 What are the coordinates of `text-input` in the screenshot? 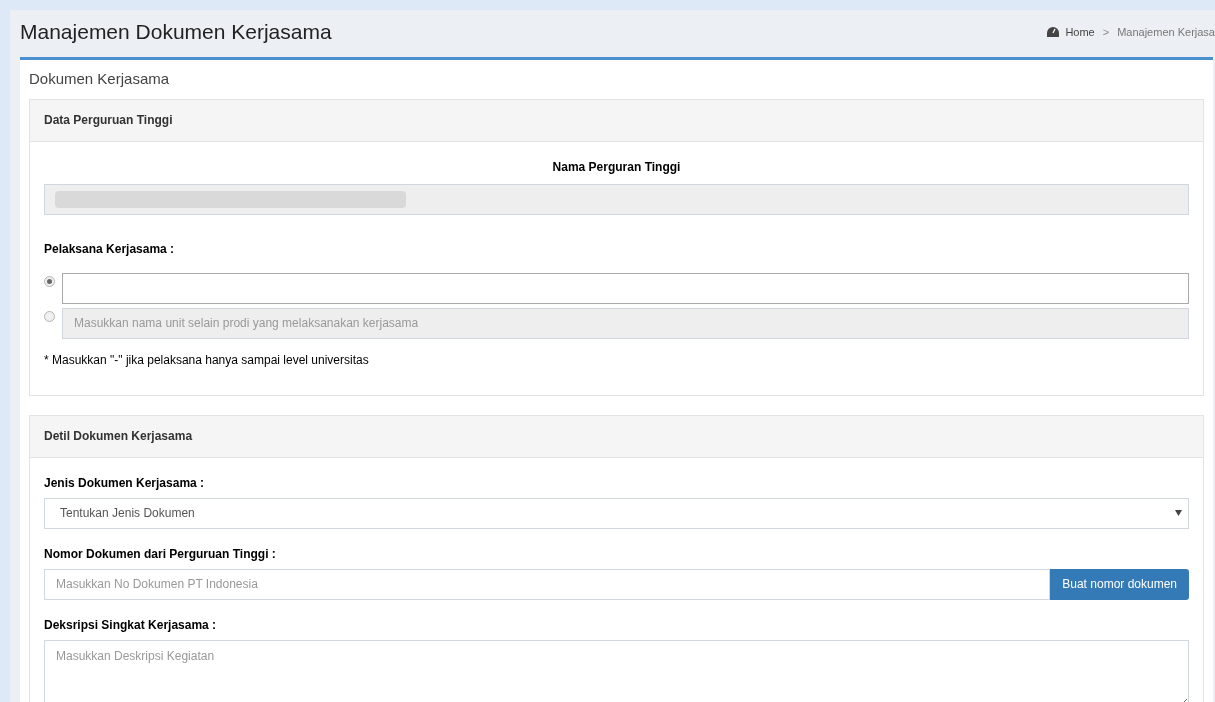 It's located at (625, 288).